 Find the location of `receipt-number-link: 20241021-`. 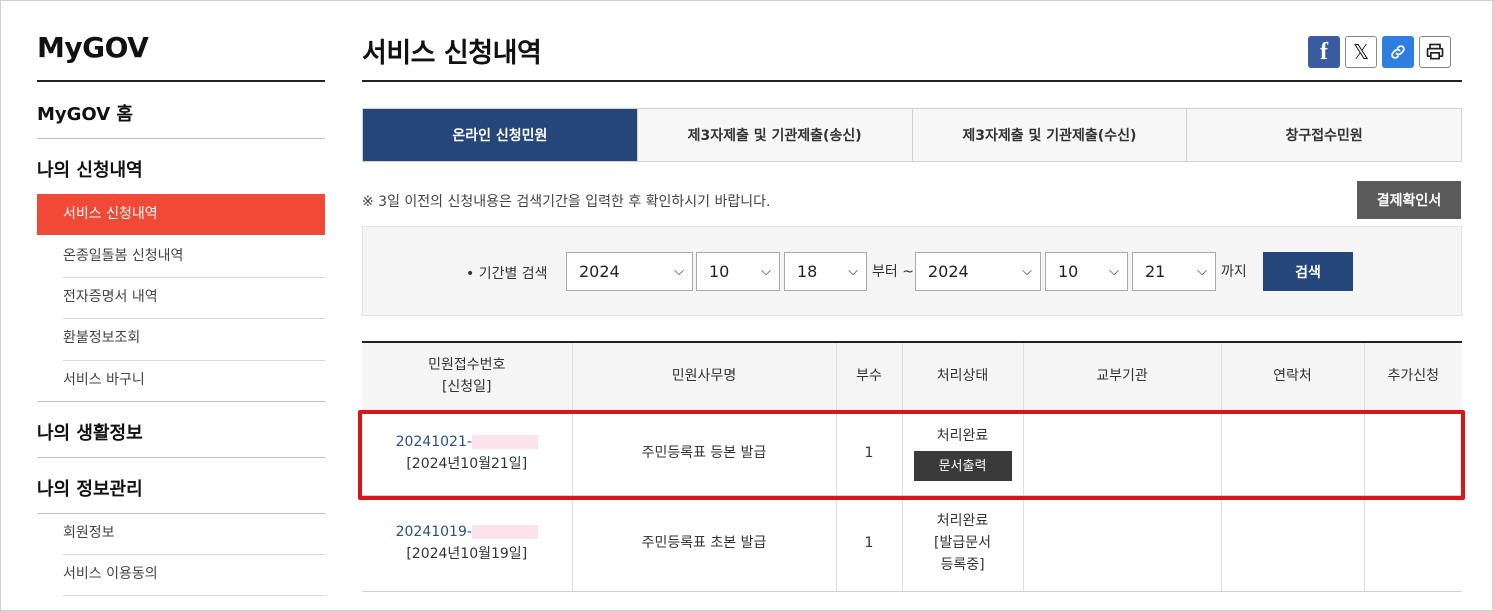

receipt-number-link: 20241021- is located at coordinates (434, 442).